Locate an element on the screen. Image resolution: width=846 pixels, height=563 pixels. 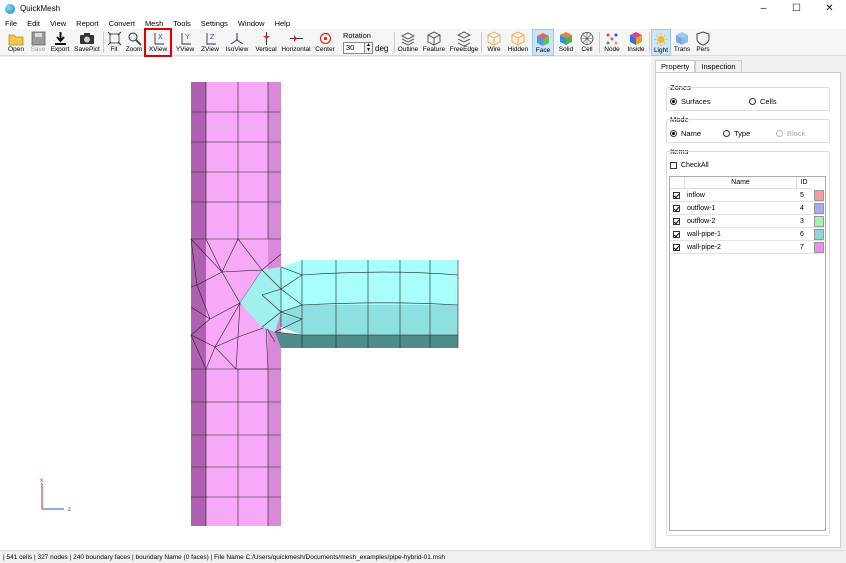
table-row: outflow-1 4 is located at coordinates (747, 208).